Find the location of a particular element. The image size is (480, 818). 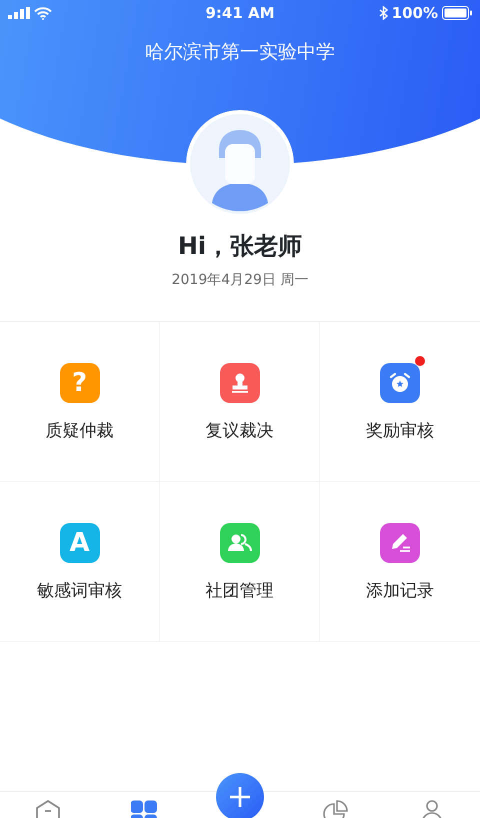

plus-icon is located at coordinates (240, 797).